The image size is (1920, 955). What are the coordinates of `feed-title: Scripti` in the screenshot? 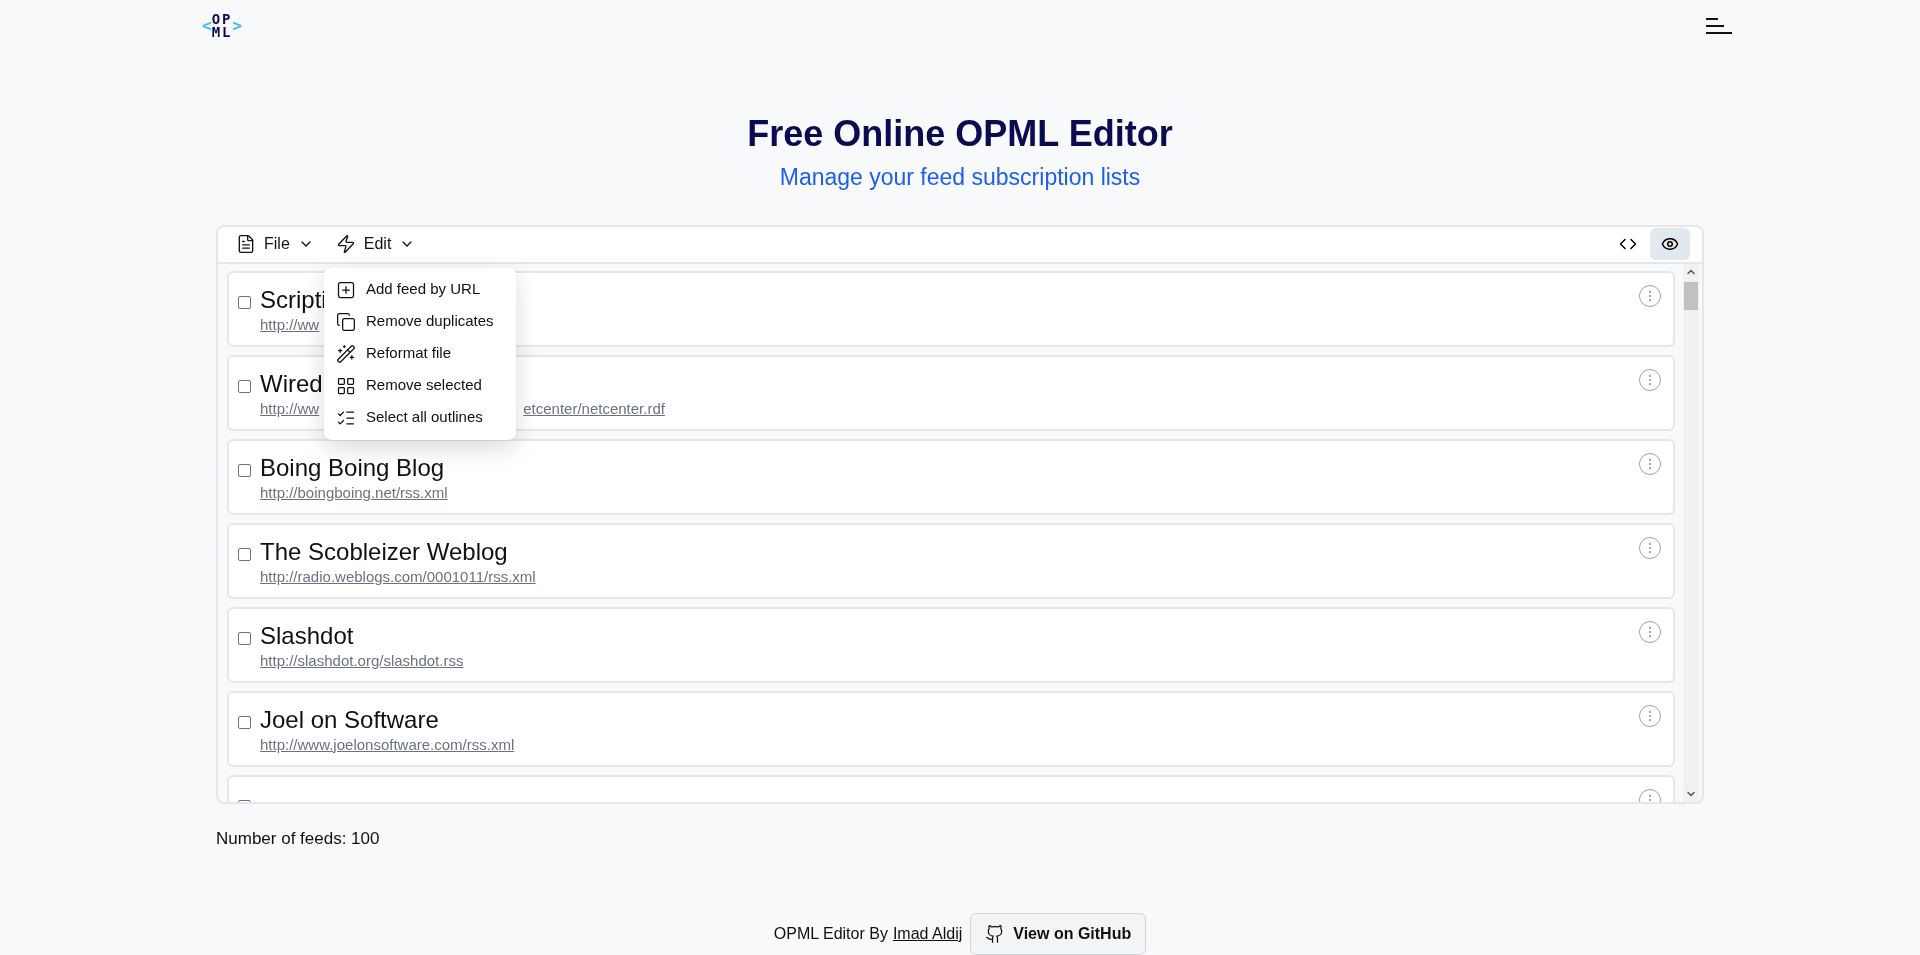 It's located at (293, 299).